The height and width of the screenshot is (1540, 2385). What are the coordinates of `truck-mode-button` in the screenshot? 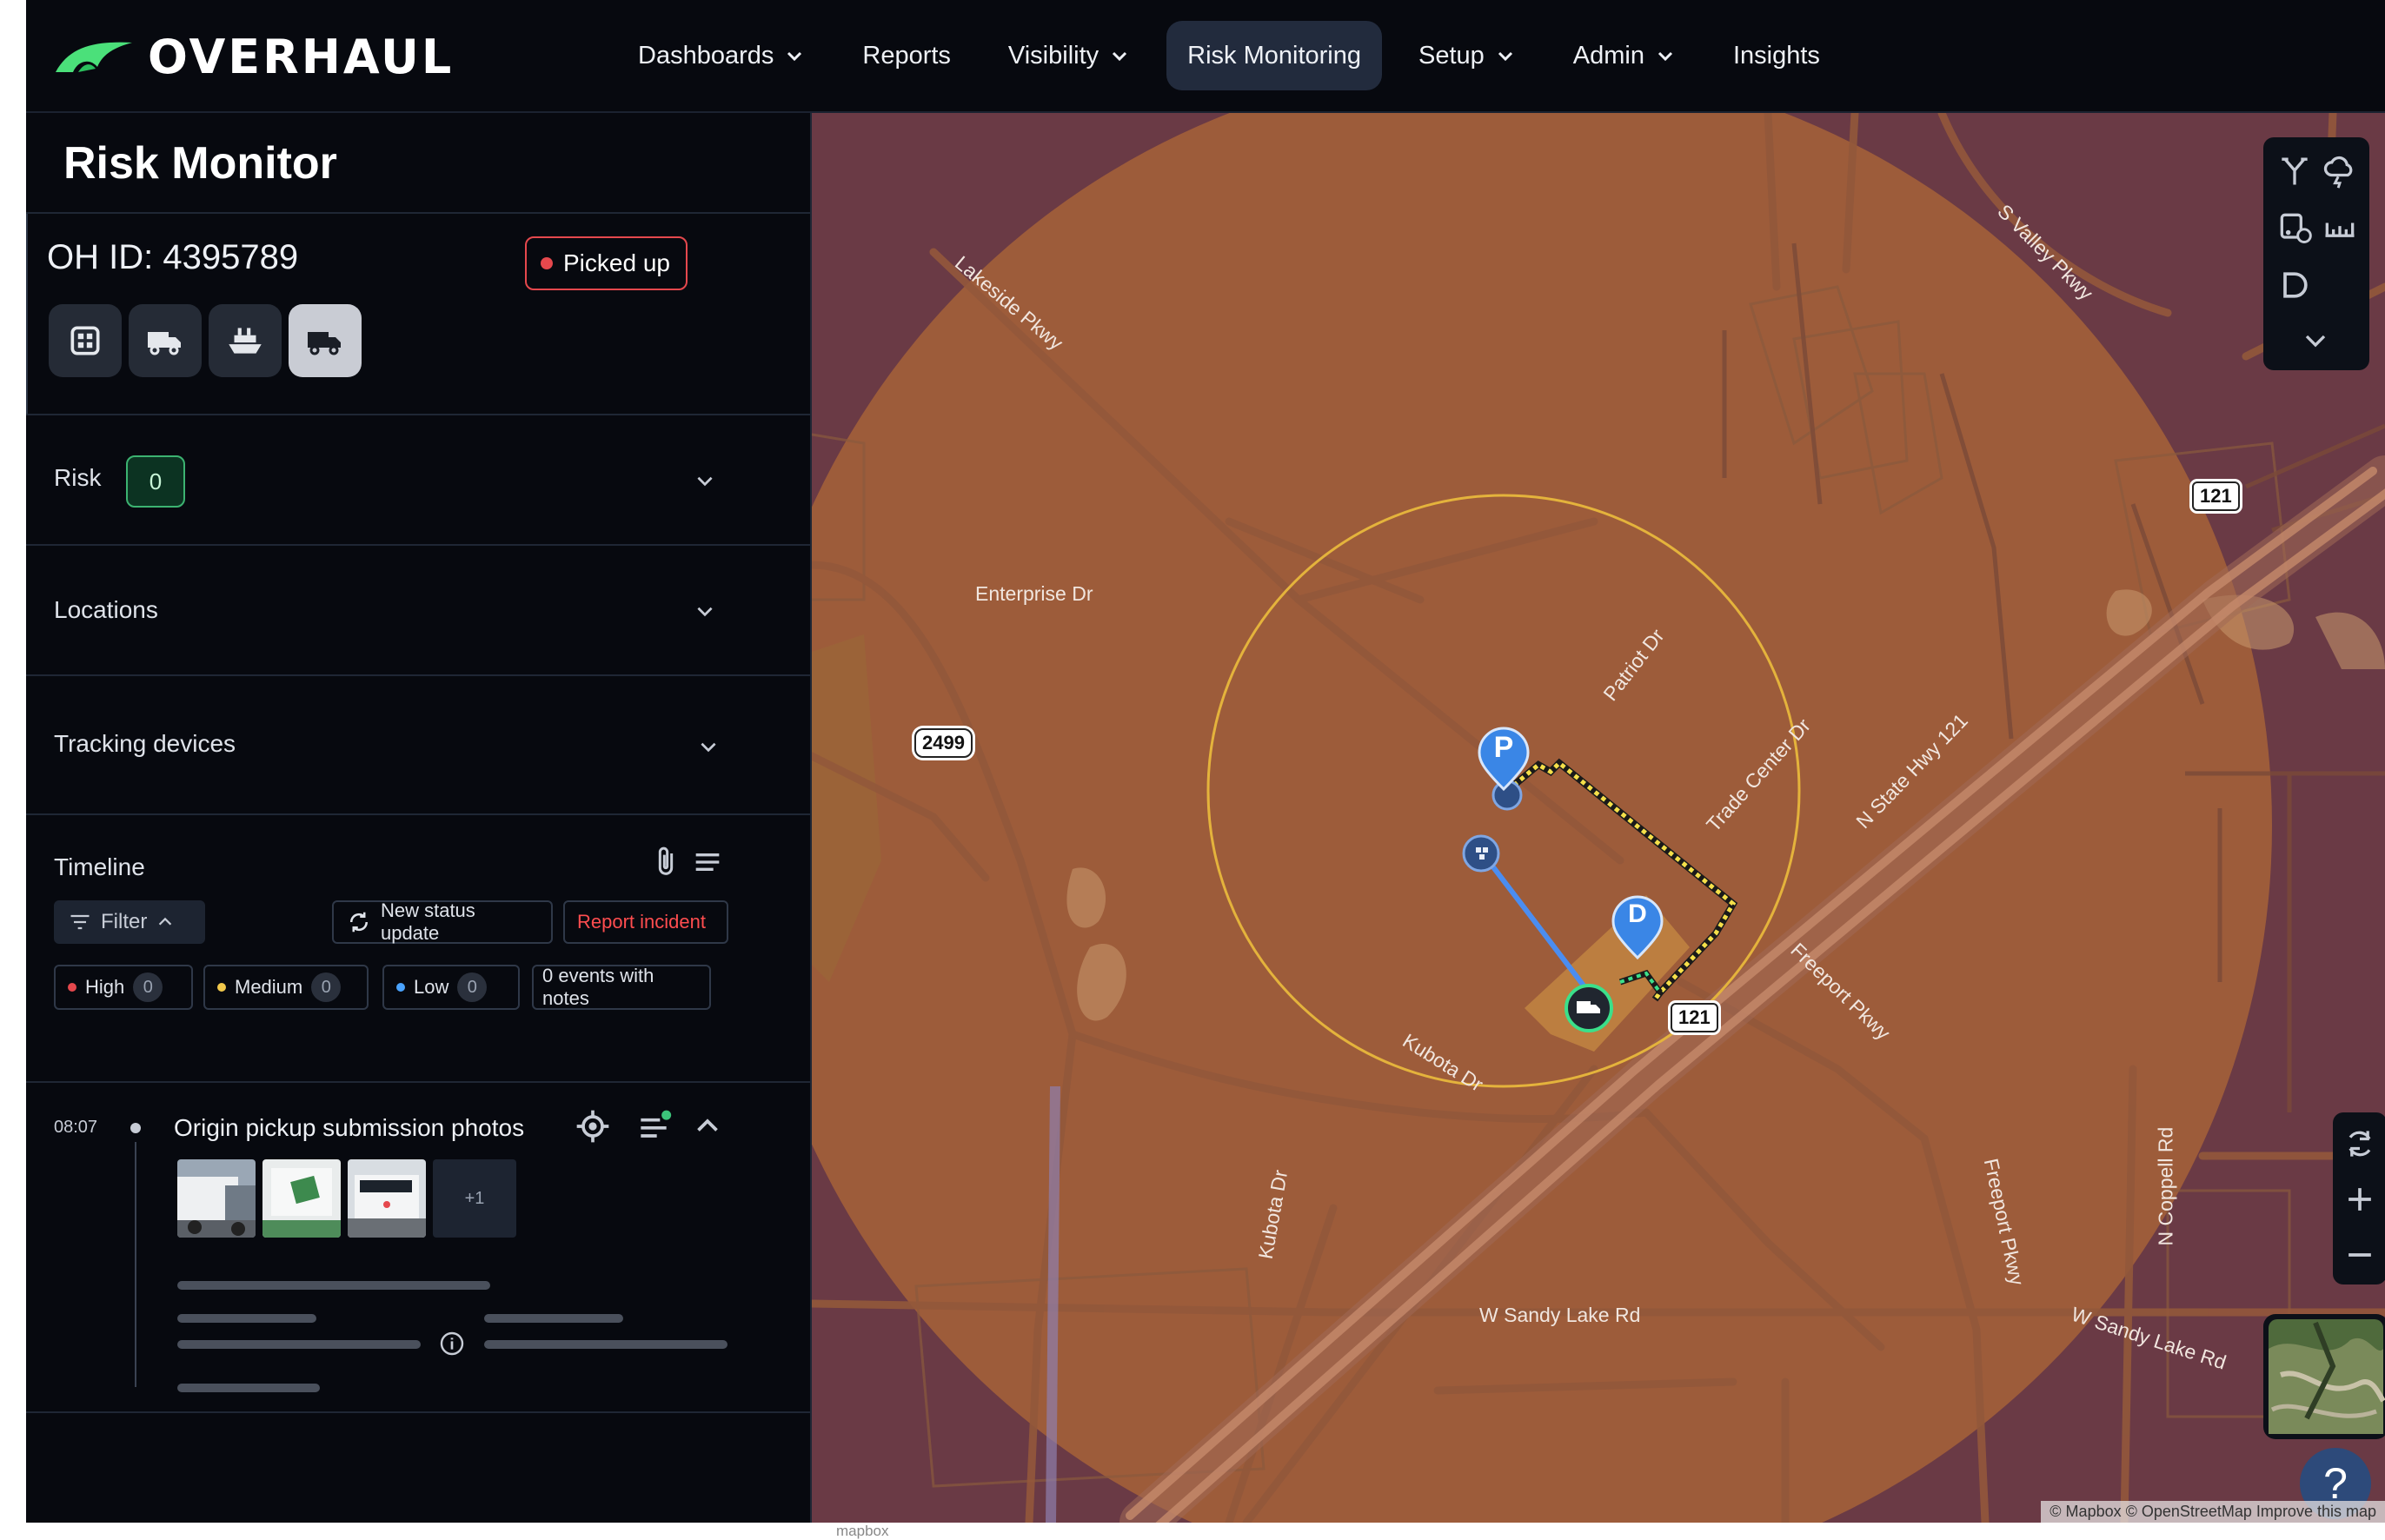 It's located at (165, 340).